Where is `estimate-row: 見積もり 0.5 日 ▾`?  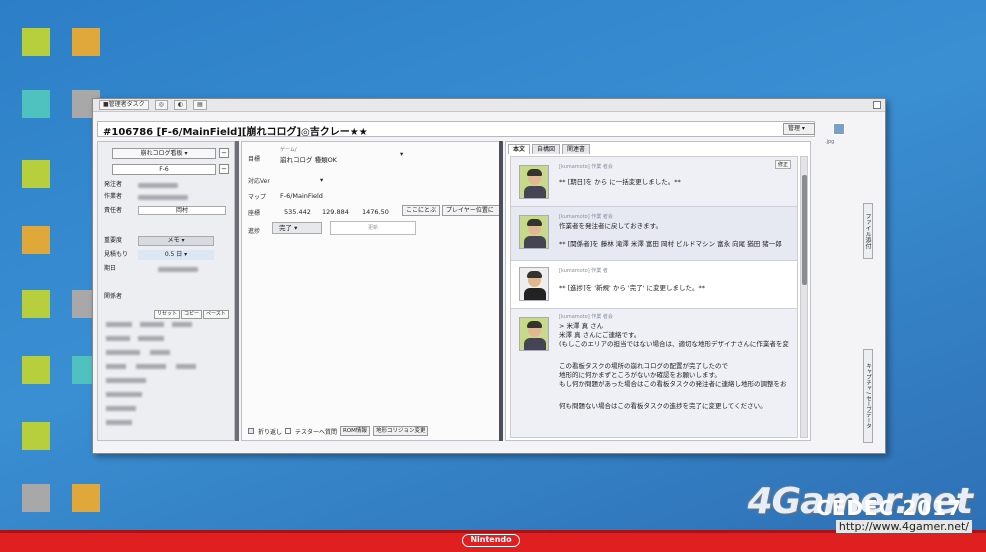 estimate-row: 見積もり 0.5 日 ▾ is located at coordinates (168, 255).